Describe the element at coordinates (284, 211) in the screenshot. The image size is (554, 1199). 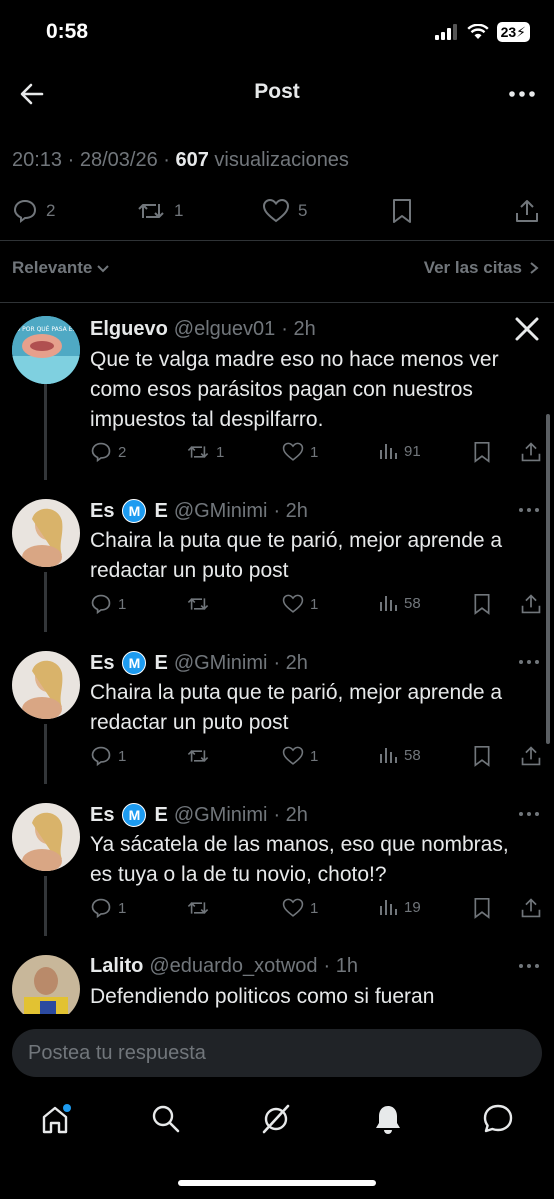
I see `like-button: 5` at that location.